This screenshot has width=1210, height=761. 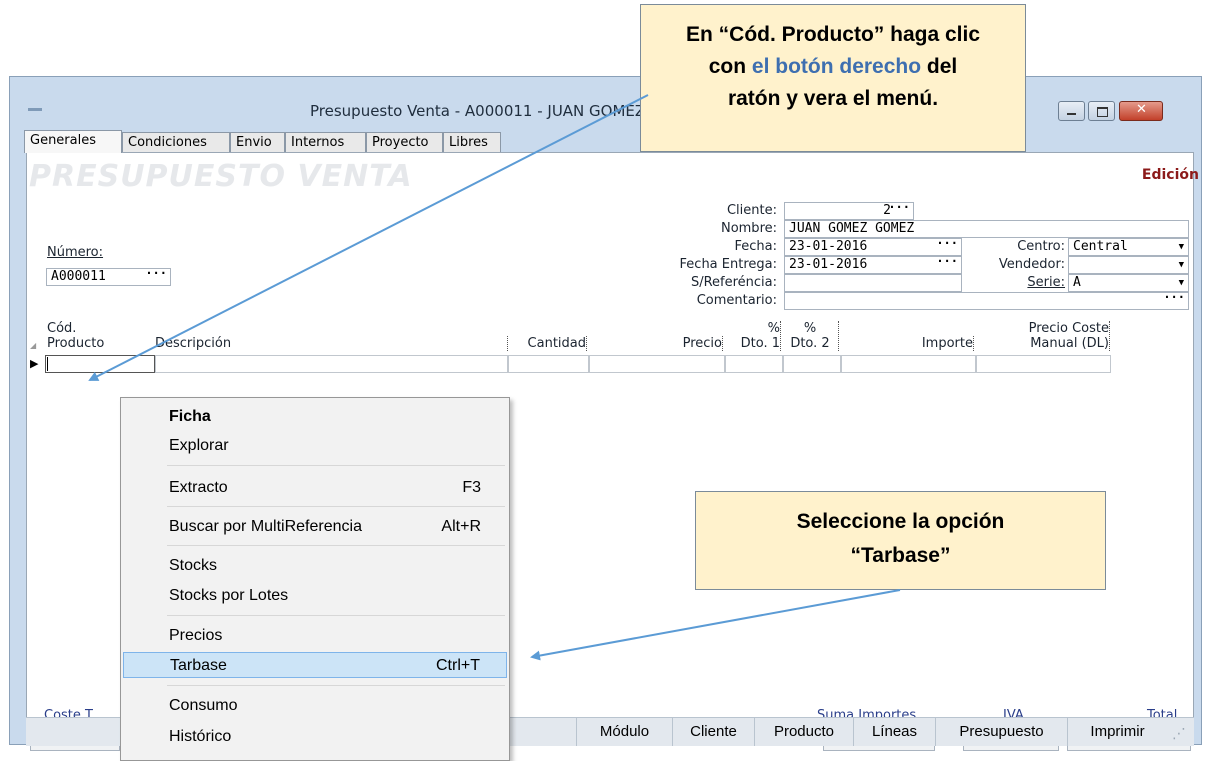 I want to click on sort-corner-icon: ◢, so click(x=33, y=345).